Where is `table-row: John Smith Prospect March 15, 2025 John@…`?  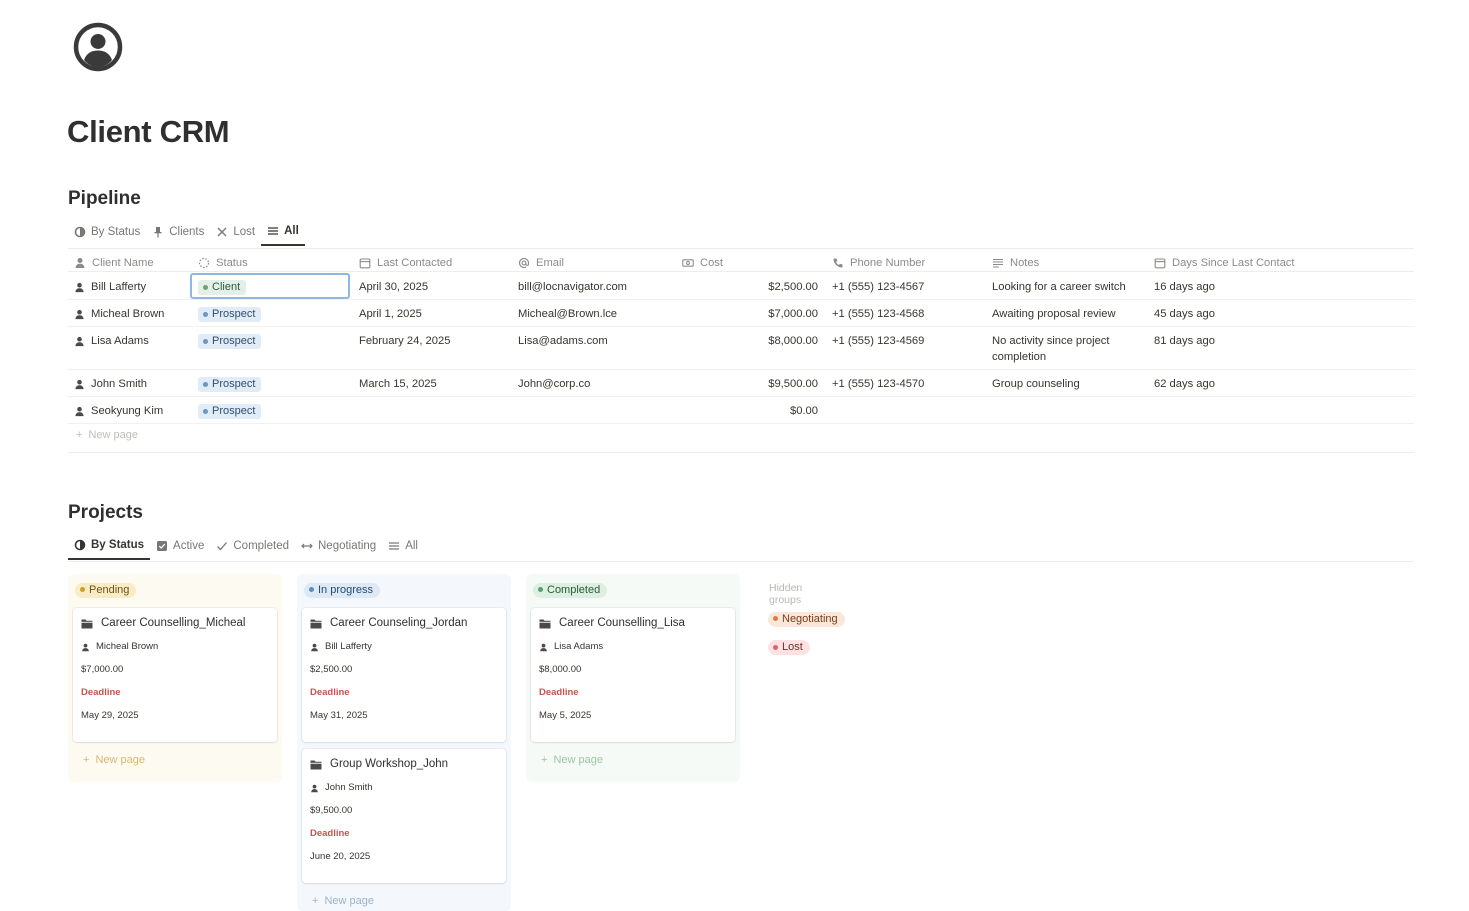 table-row: John Smith Prospect March 15, 2025 John@… is located at coordinates (741, 383).